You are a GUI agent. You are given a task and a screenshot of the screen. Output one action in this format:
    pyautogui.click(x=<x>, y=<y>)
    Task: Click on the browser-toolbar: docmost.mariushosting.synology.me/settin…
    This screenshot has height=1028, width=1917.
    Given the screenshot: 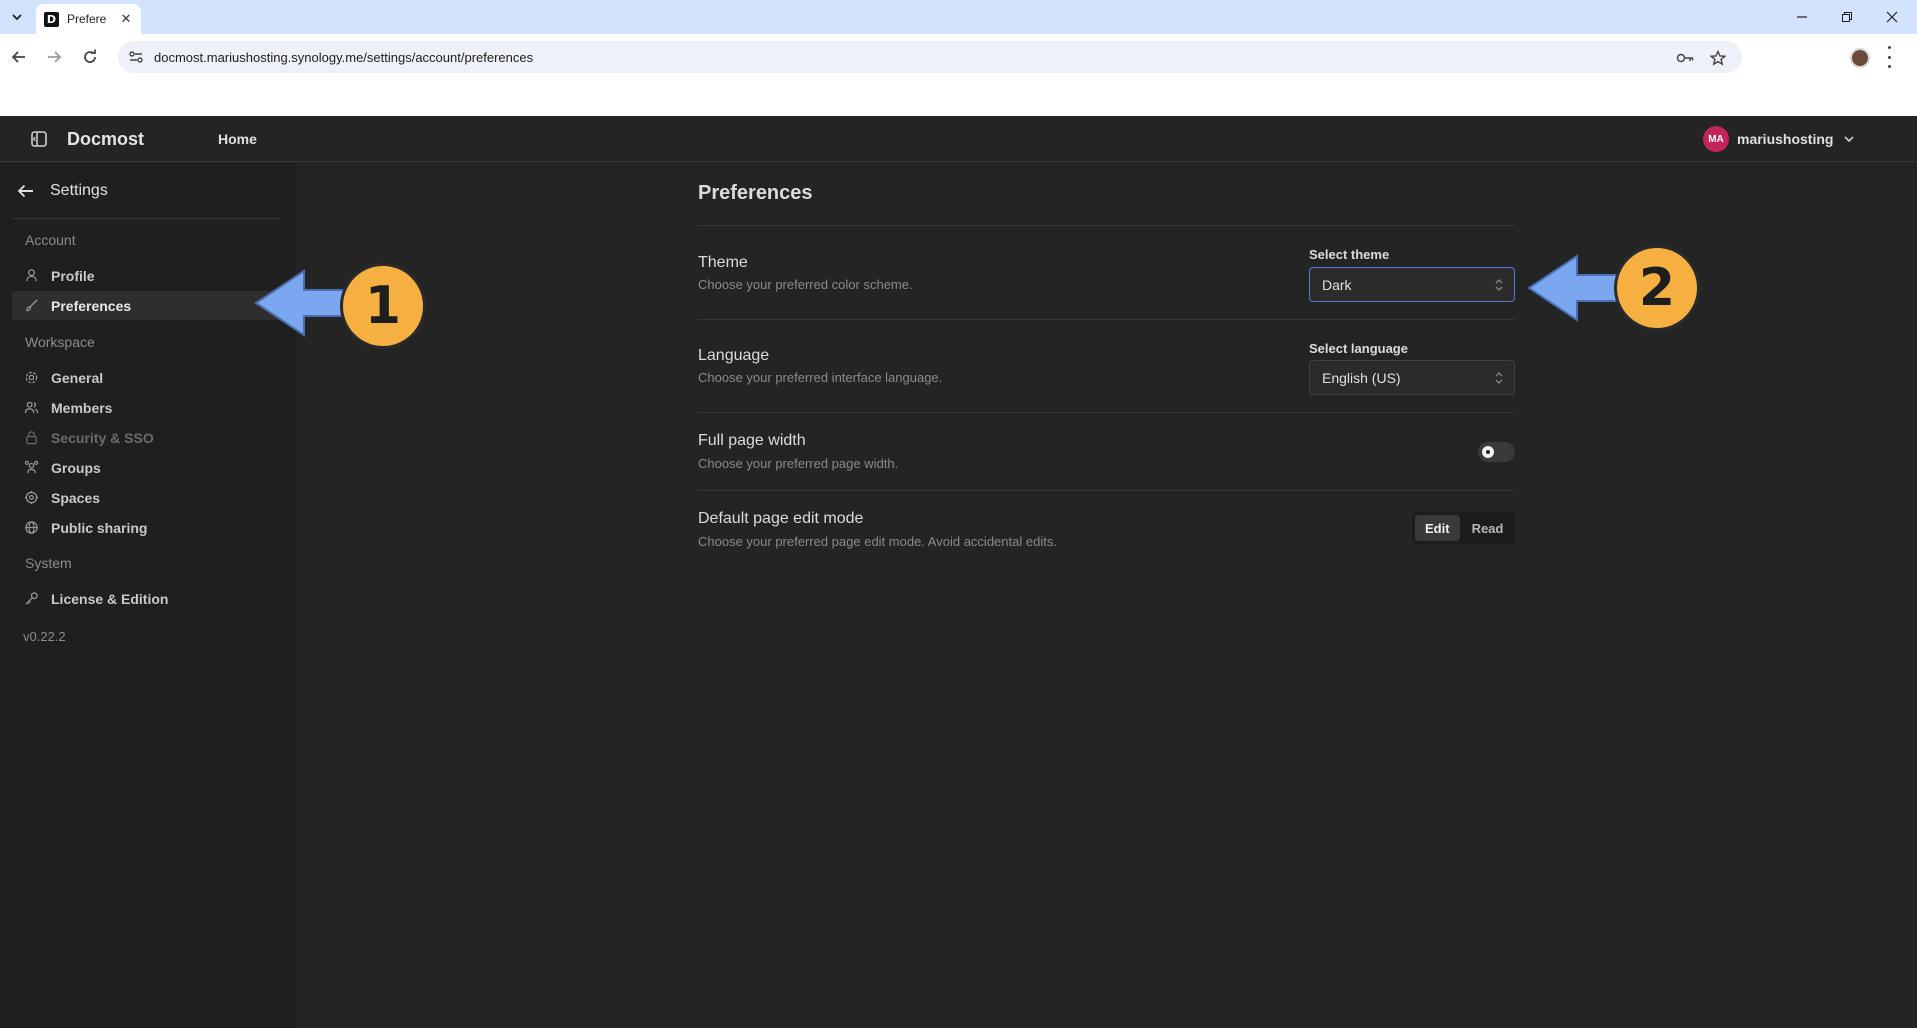 What is the action you would take?
    pyautogui.click(x=958, y=75)
    